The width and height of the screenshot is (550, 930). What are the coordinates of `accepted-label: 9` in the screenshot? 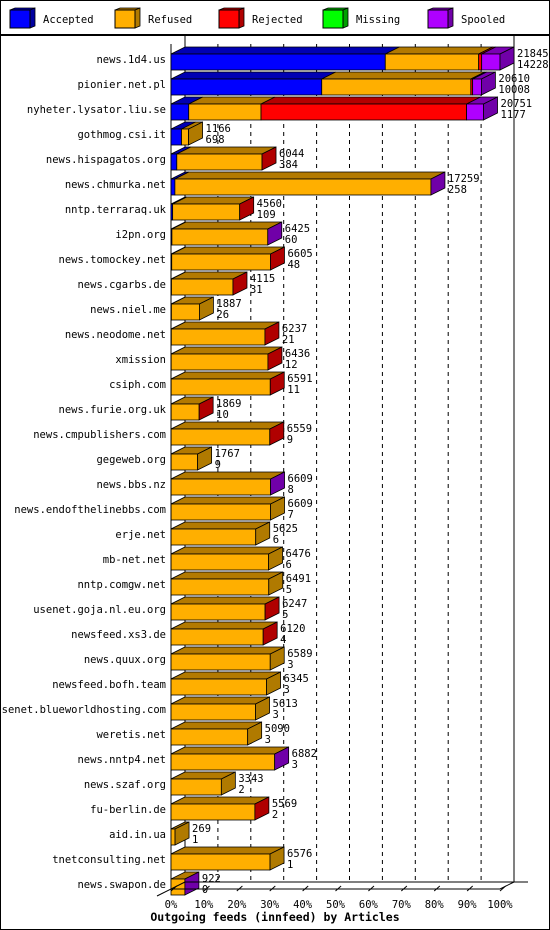 It's located at (218, 465).